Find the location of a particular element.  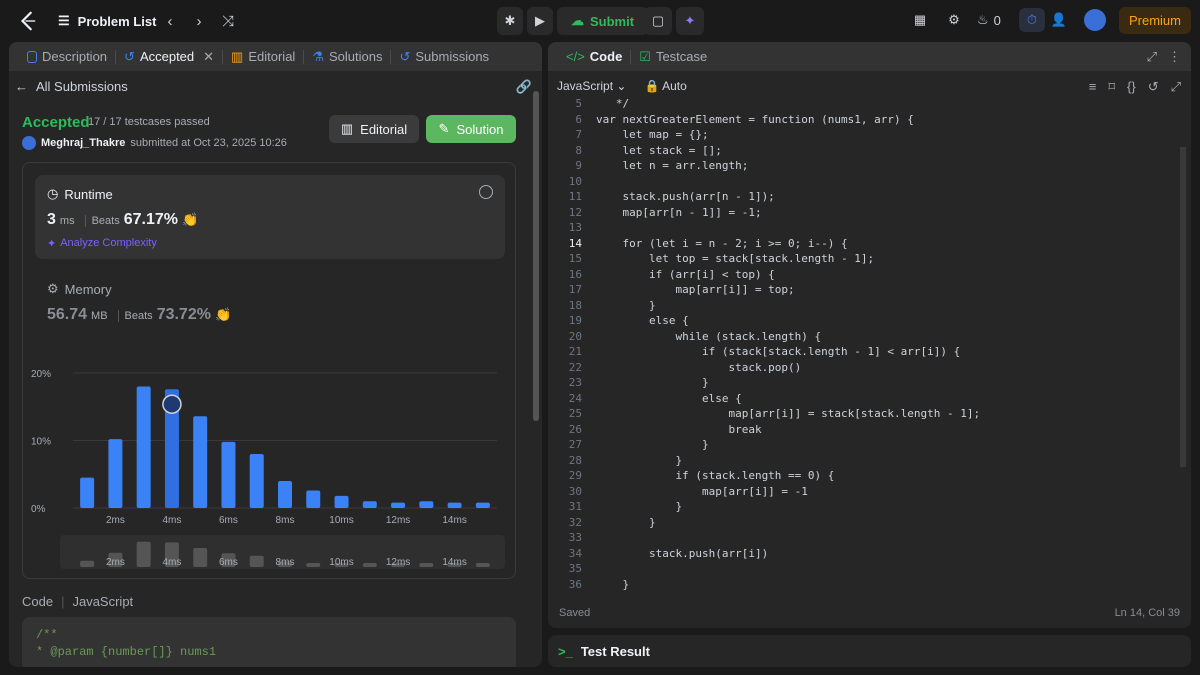

tab-description: Description is located at coordinates (67, 56).